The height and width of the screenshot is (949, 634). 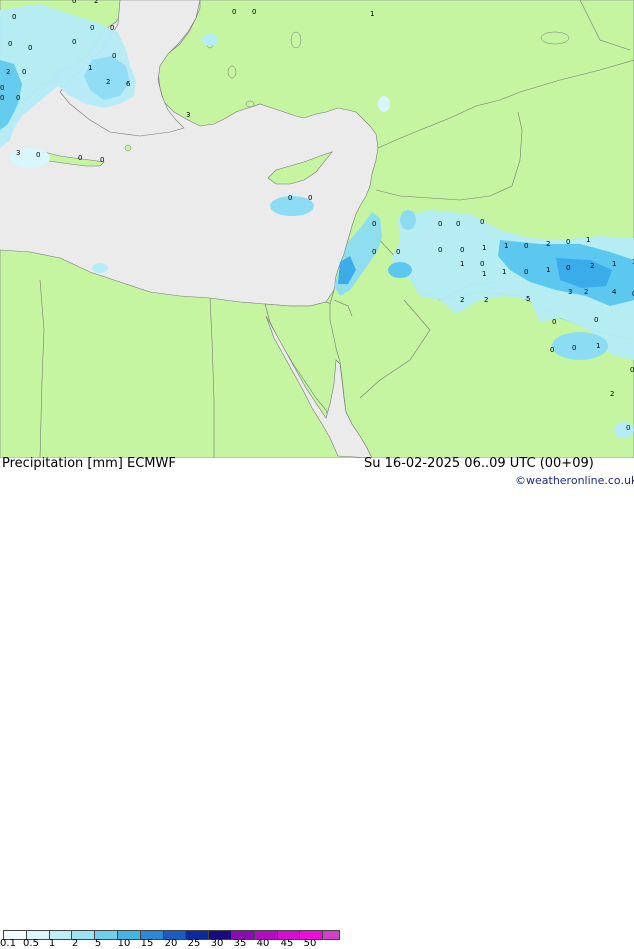 What do you see at coordinates (89, 463) in the screenshot?
I see `chart-title: Precipitation [mm] ECMWF` at bounding box center [89, 463].